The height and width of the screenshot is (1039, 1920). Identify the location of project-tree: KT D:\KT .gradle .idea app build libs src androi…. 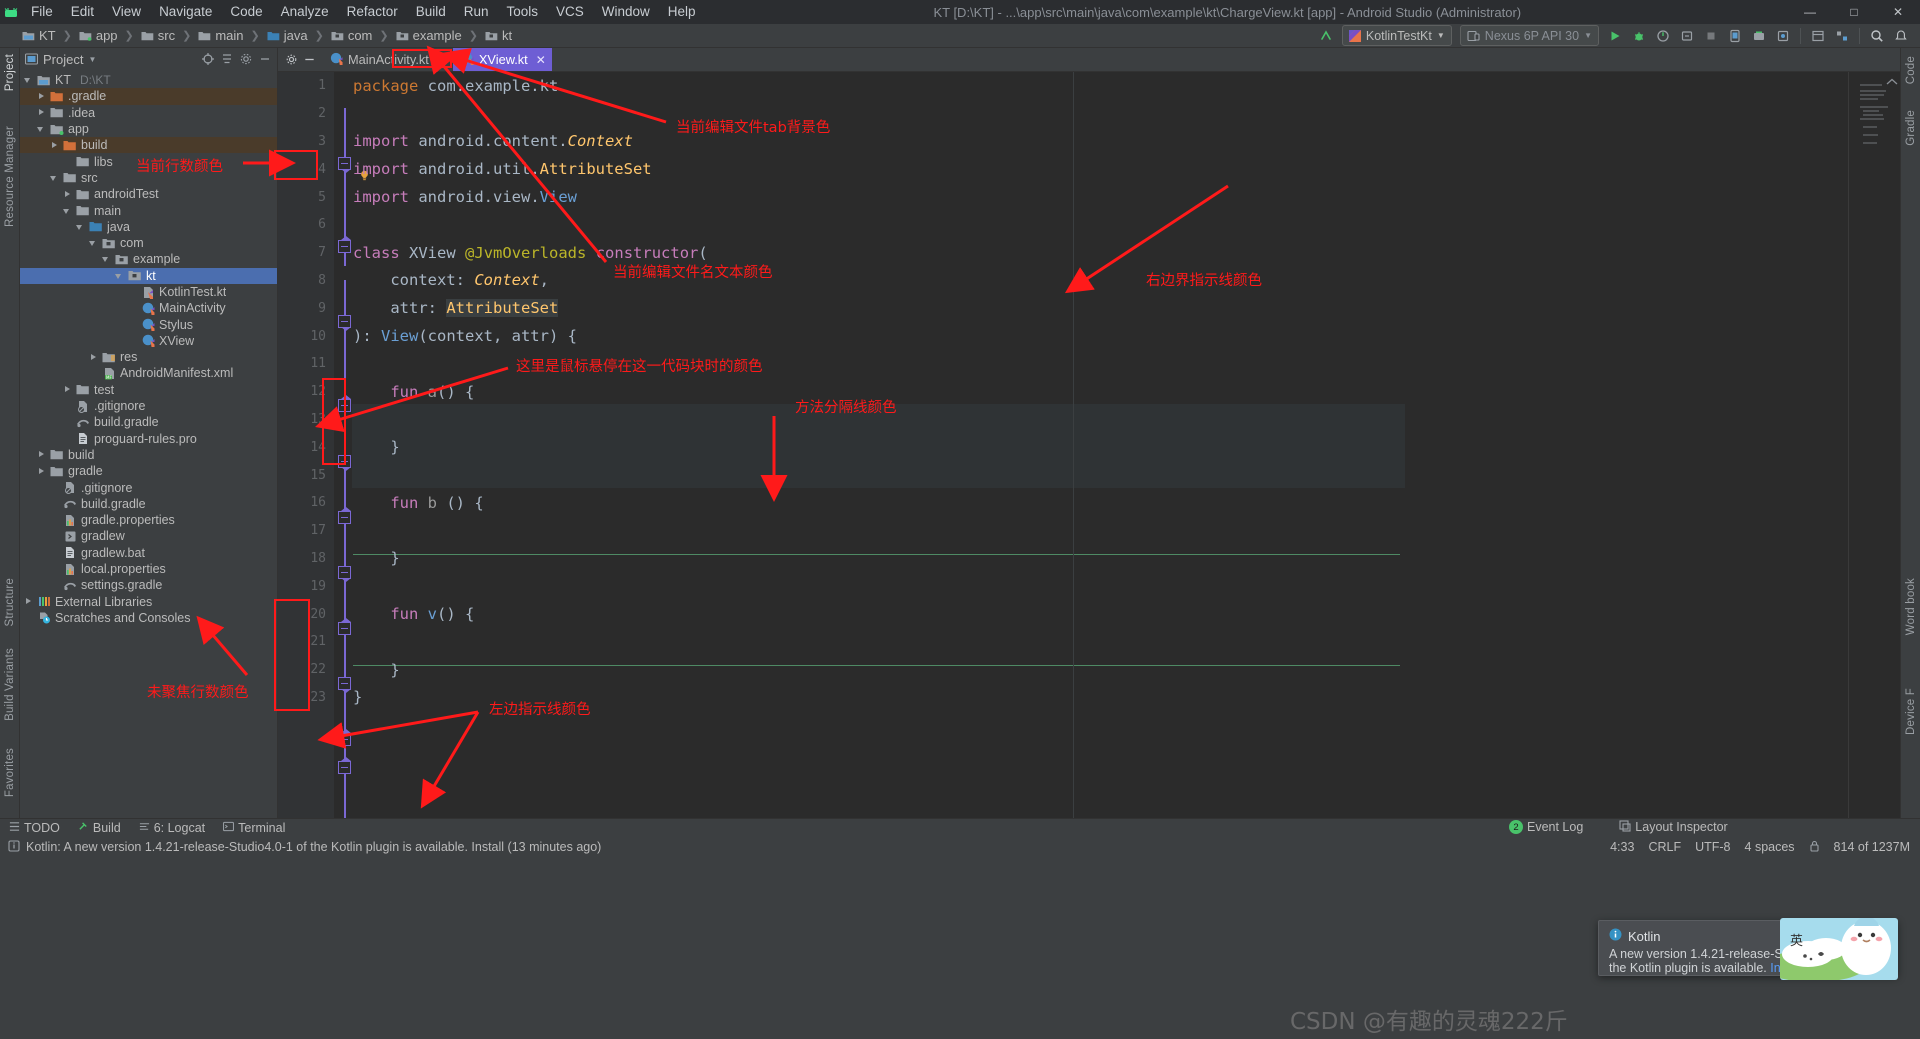
(148, 444).